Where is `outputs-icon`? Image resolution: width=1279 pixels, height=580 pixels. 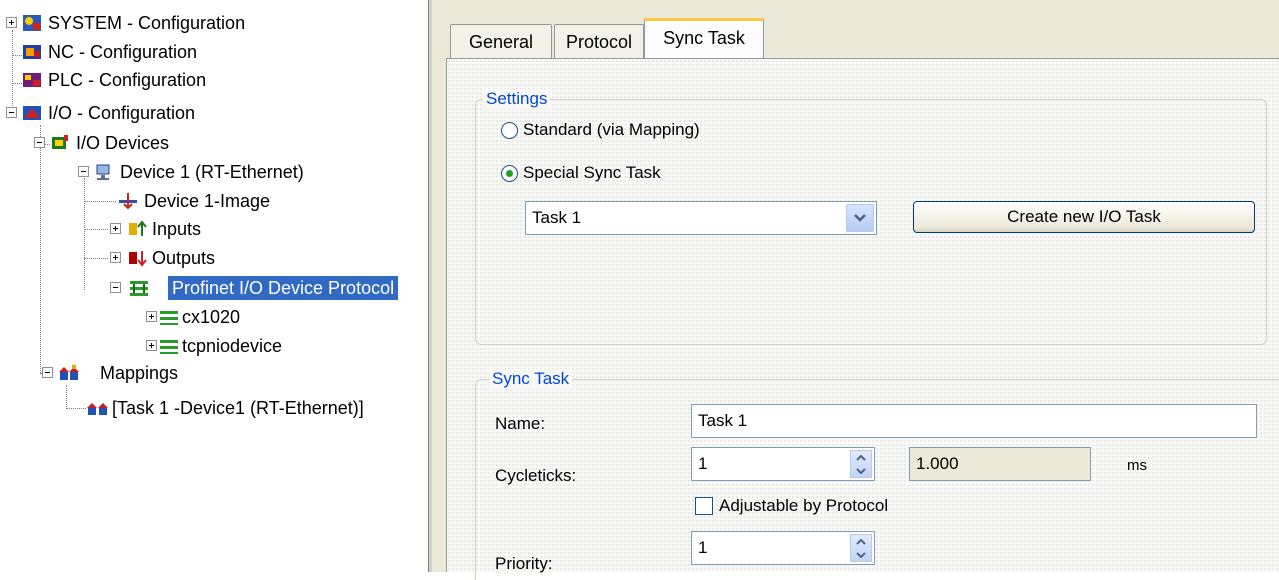
outputs-icon is located at coordinates (138, 258).